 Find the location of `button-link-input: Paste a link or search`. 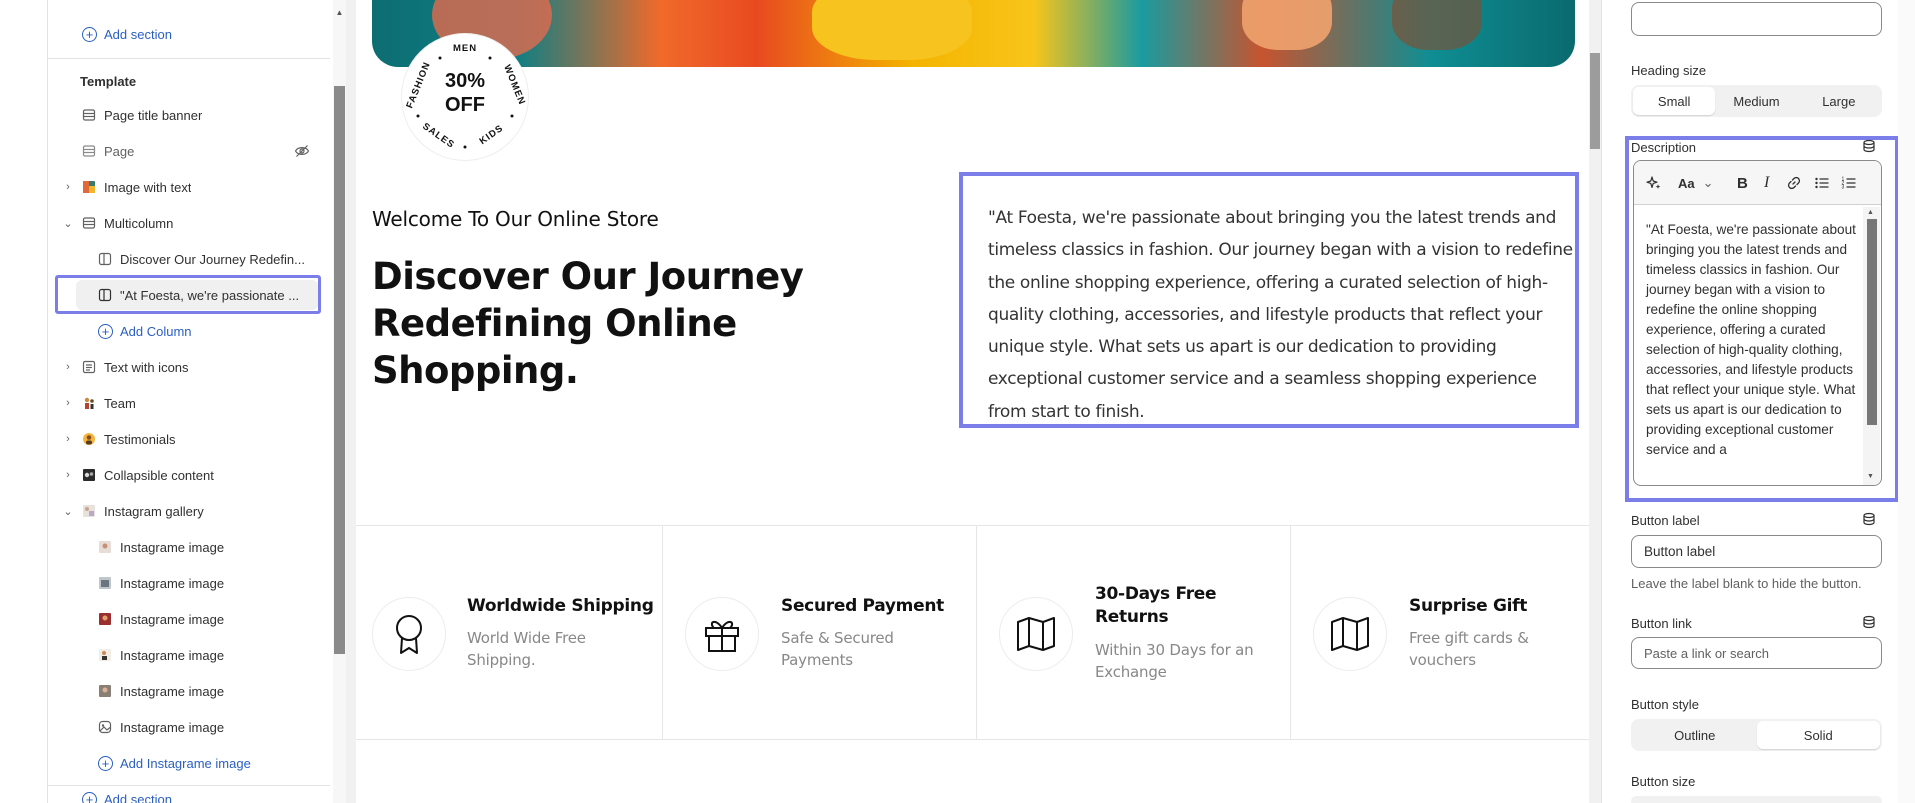

button-link-input: Paste a link or search is located at coordinates (1756, 653).